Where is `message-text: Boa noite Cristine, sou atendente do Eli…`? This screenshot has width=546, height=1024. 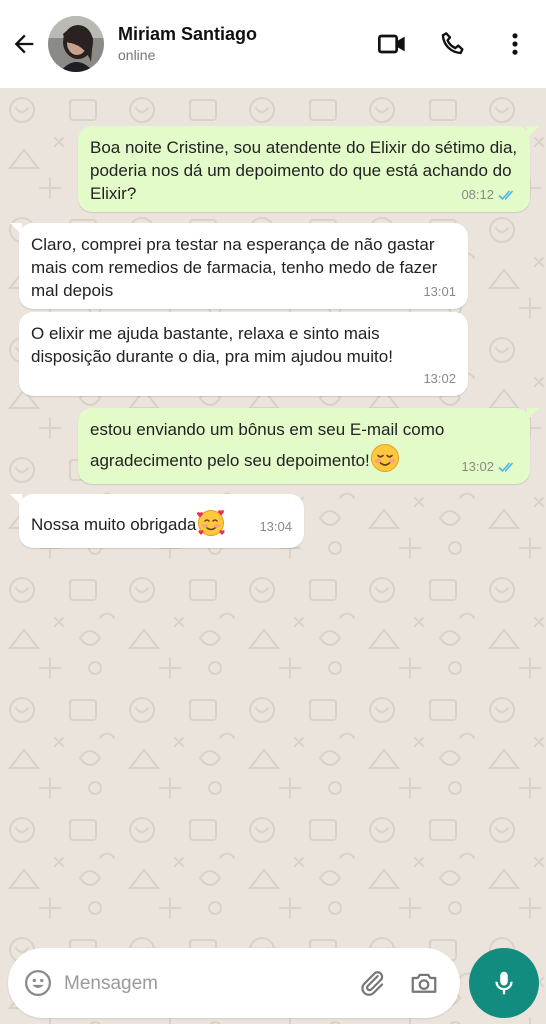
message-text: Boa noite Cristine, sou atendente do Eli… is located at coordinates (304, 170).